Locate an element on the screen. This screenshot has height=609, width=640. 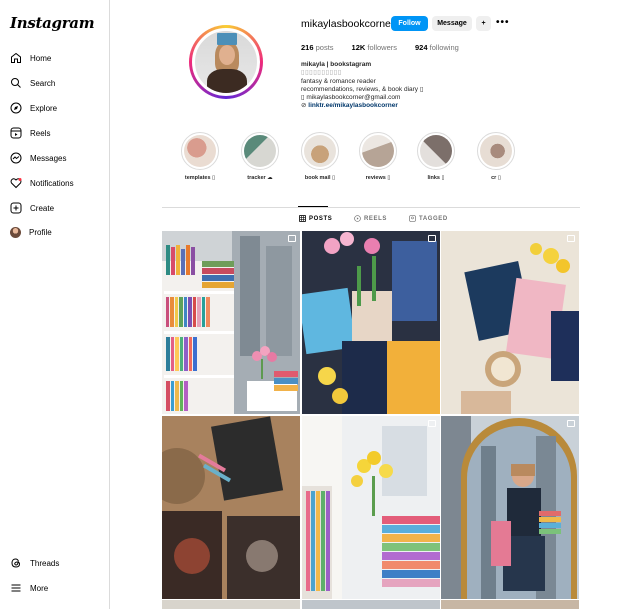
following-stat: 924 following is located at coordinates (437, 47).